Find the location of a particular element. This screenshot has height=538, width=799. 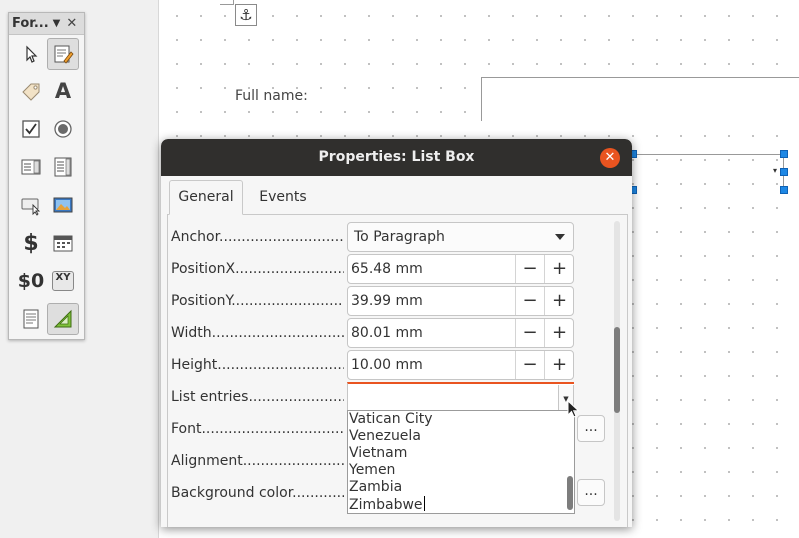

currency-field-button: $ is located at coordinates (31, 243).